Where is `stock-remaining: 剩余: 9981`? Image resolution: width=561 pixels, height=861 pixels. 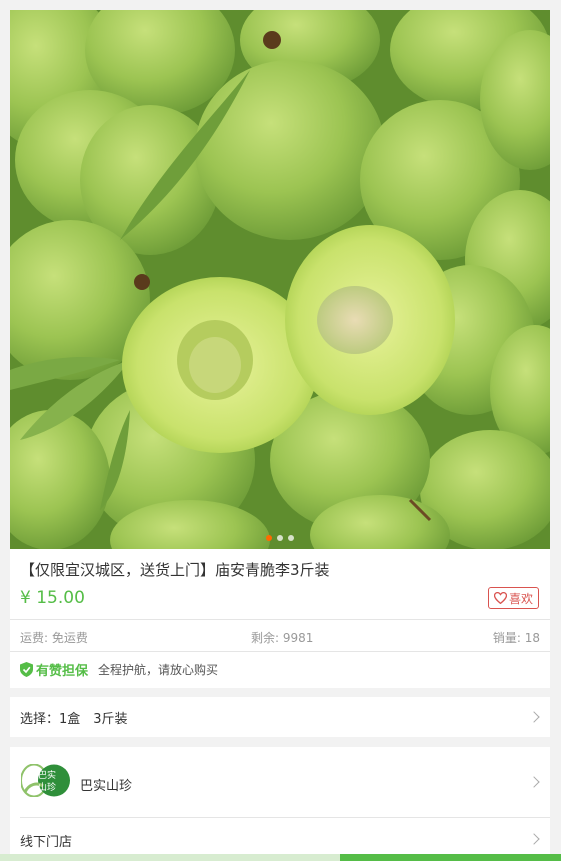 stock-remaining: 剩余: 9981 is located at coordinates (282, 638).